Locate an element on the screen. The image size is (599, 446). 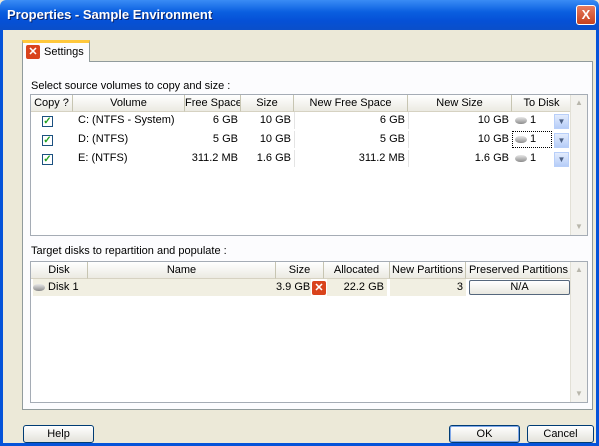
volume-cell: C: (NTFS - System) is located at coordinates (126, 120).